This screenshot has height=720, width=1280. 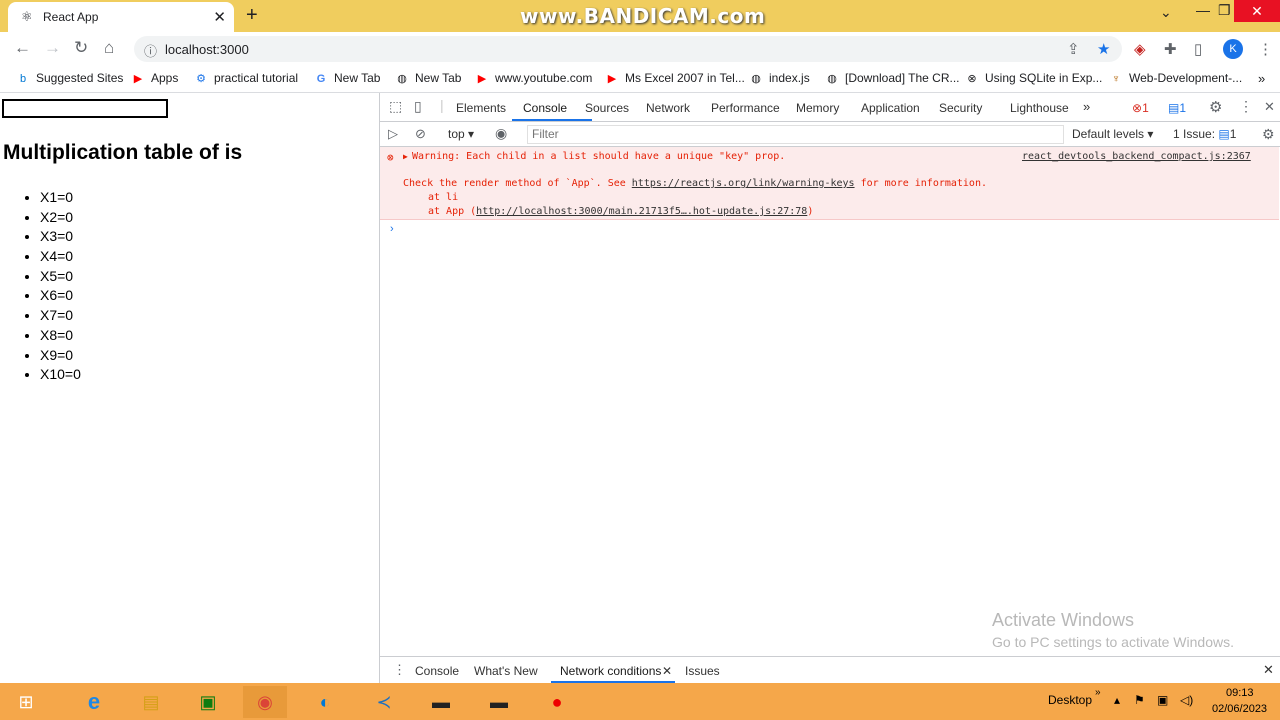 What do you see at coordinates (817, 108) in the screenshot?
I see `tab-memory: Memory` at bounding box center [817, 108].